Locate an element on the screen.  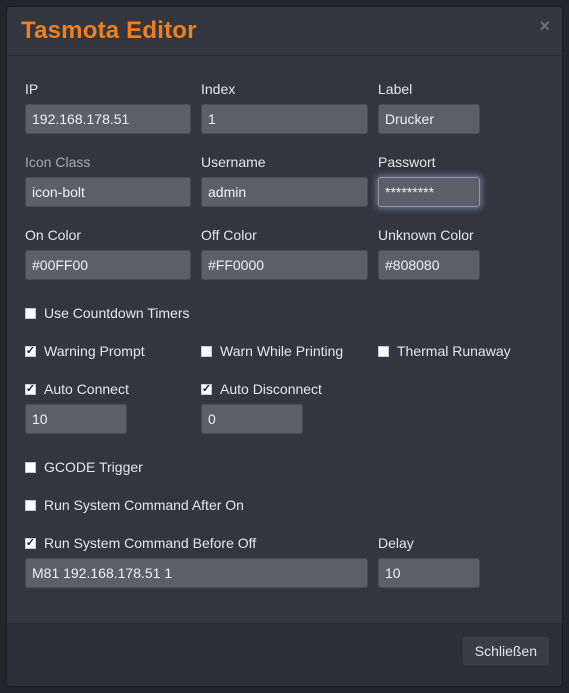
command-before-off-input is located at coordinates (196, 573).